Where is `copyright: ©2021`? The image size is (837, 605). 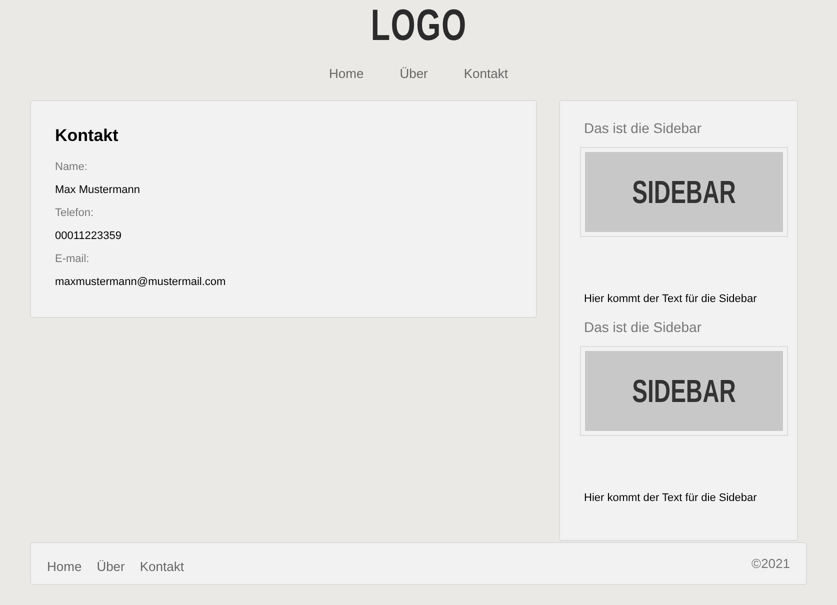 copyright: ©2021 is located at coordinates (771, 563).